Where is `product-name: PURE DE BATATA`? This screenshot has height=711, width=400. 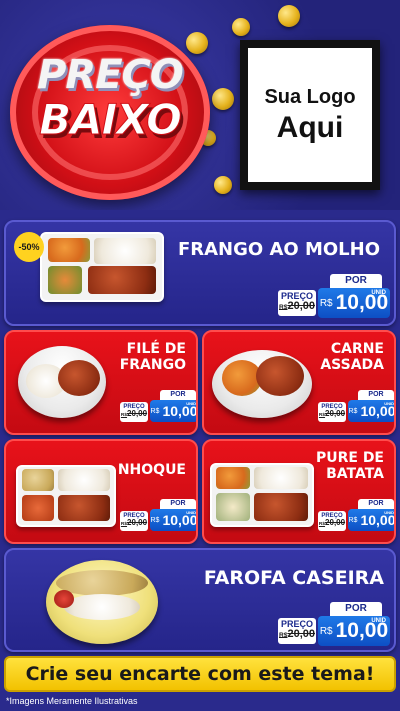
product-name: PURE DE BATATA is located at coordinates (349, 466).